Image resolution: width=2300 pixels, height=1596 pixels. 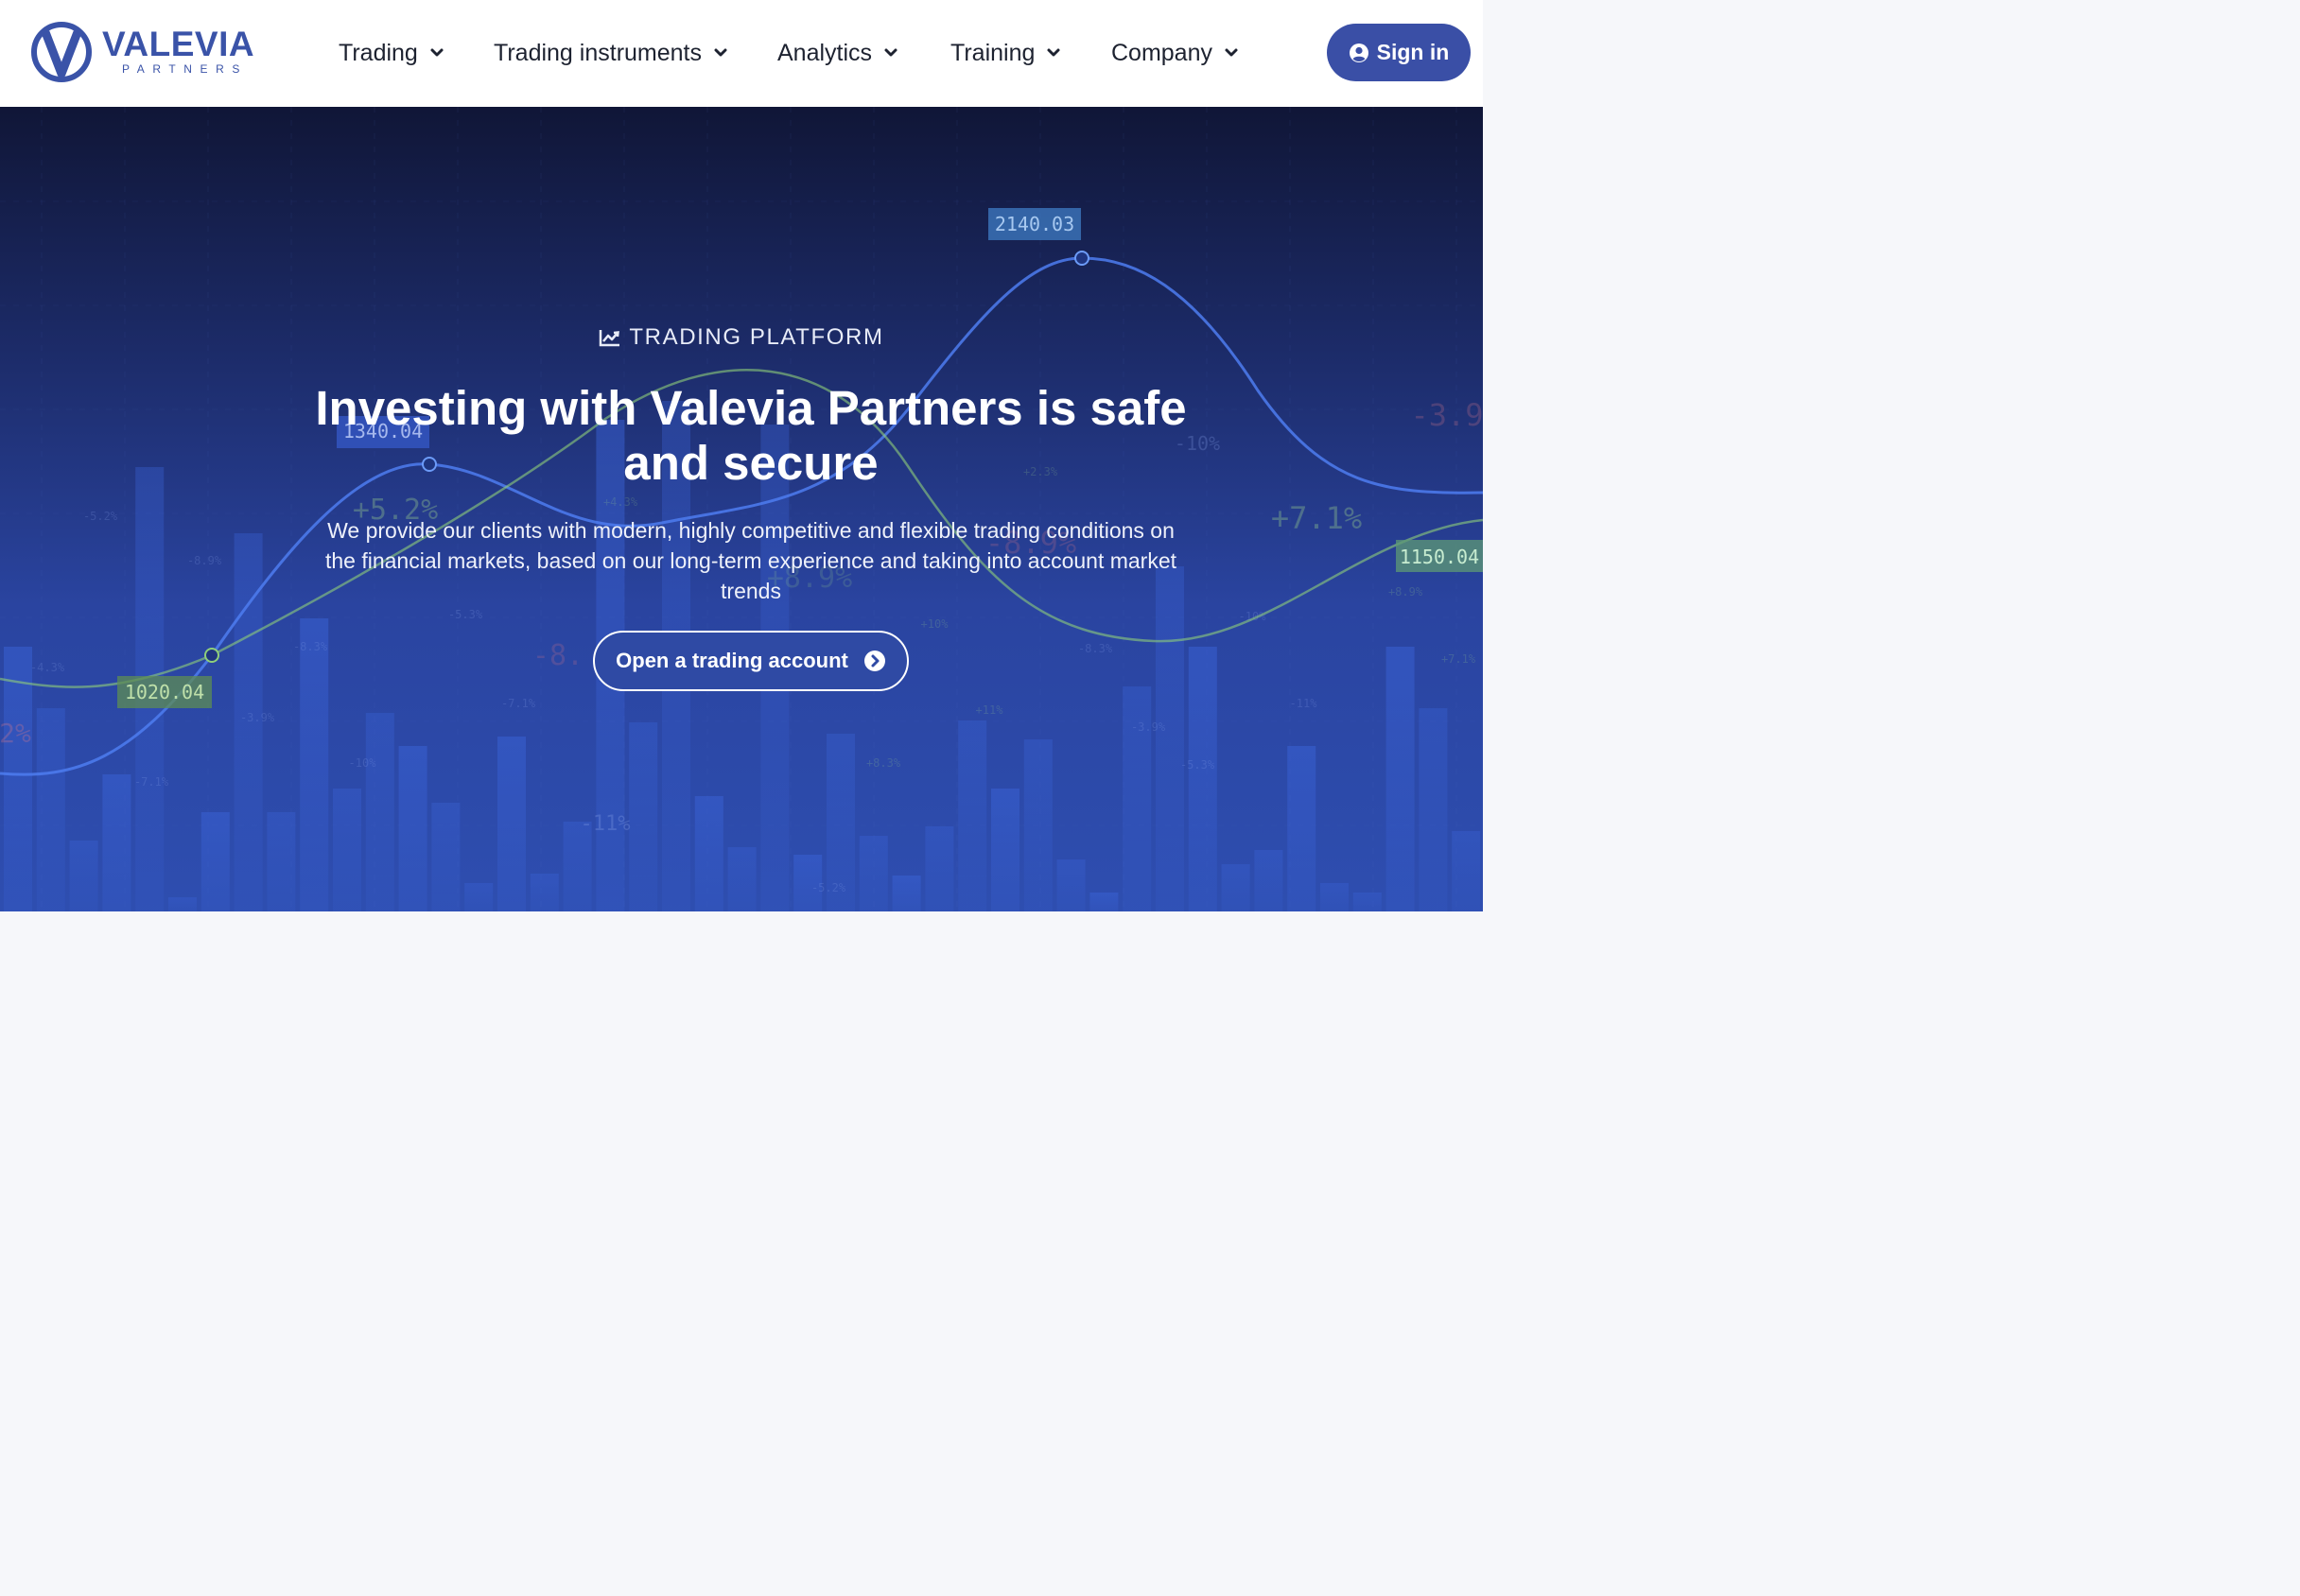 I want to click on nav-item-label: Trading, so click(x=378, y=52).